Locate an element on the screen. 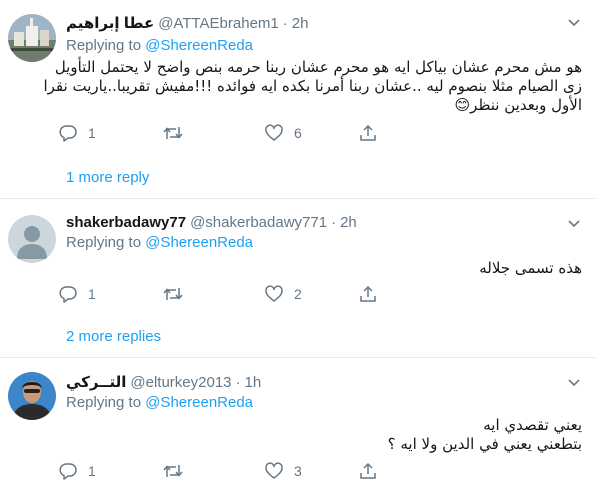 The width and height of the screenshot is (596, 501). show-more-replies-link: 2 more replies is located at coordinates (113, 336).